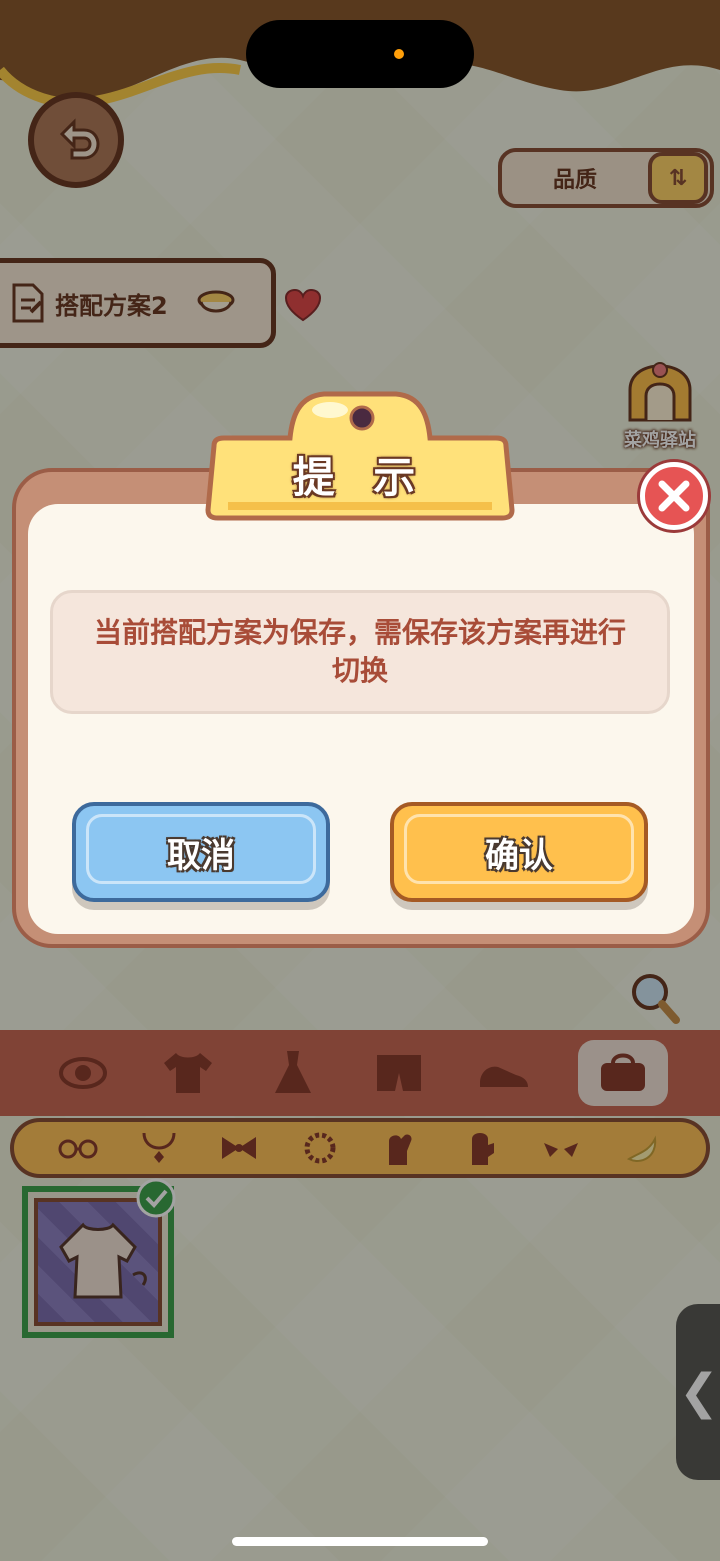 Image resolution: width=720 pixels, height=1561 pixels. I want to click on close-icon, so click(674, 496).